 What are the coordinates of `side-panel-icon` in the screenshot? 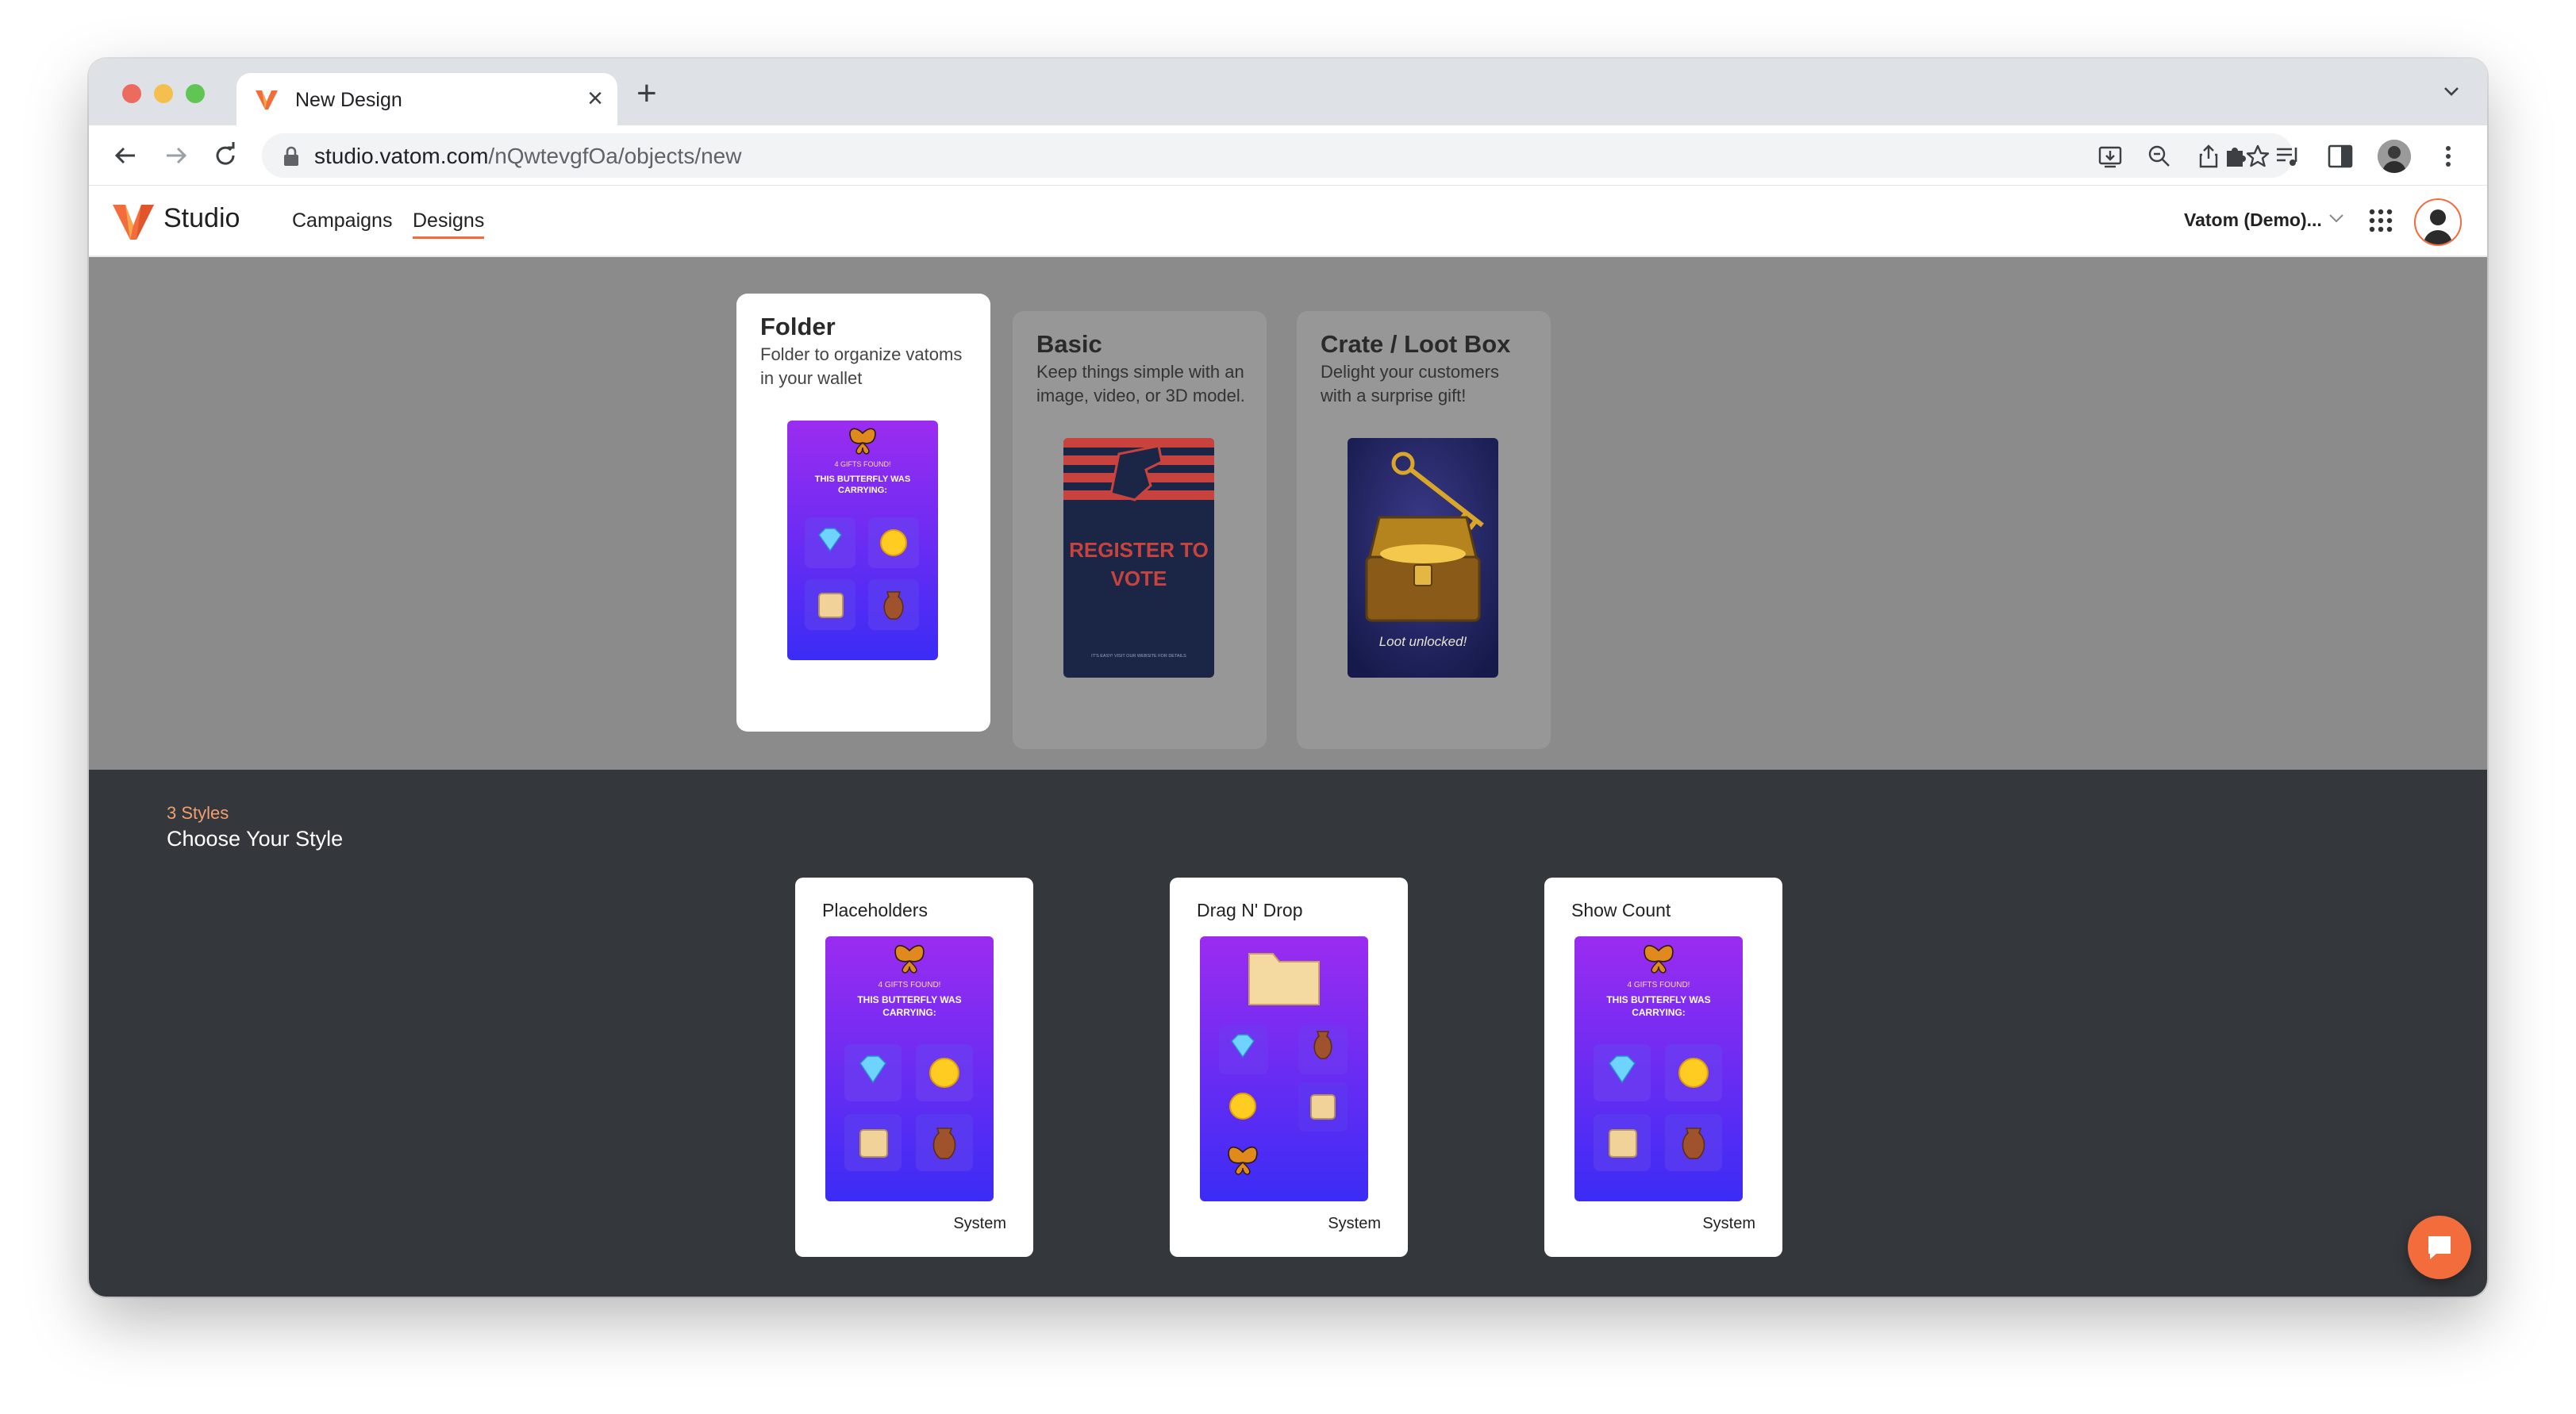 It's located at (2340, 156).